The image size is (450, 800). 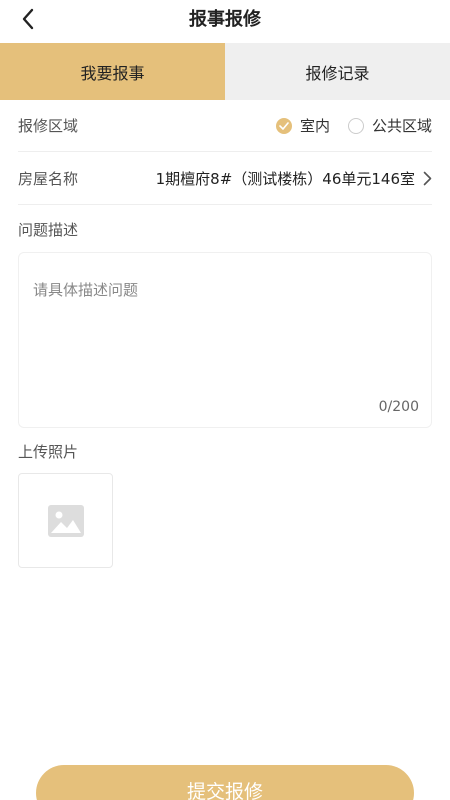 What do you see at coordinates (345, 125) in the screenshot?
I see `repair-area-options: 室内 公共区域` at bounding box center [345, 125].